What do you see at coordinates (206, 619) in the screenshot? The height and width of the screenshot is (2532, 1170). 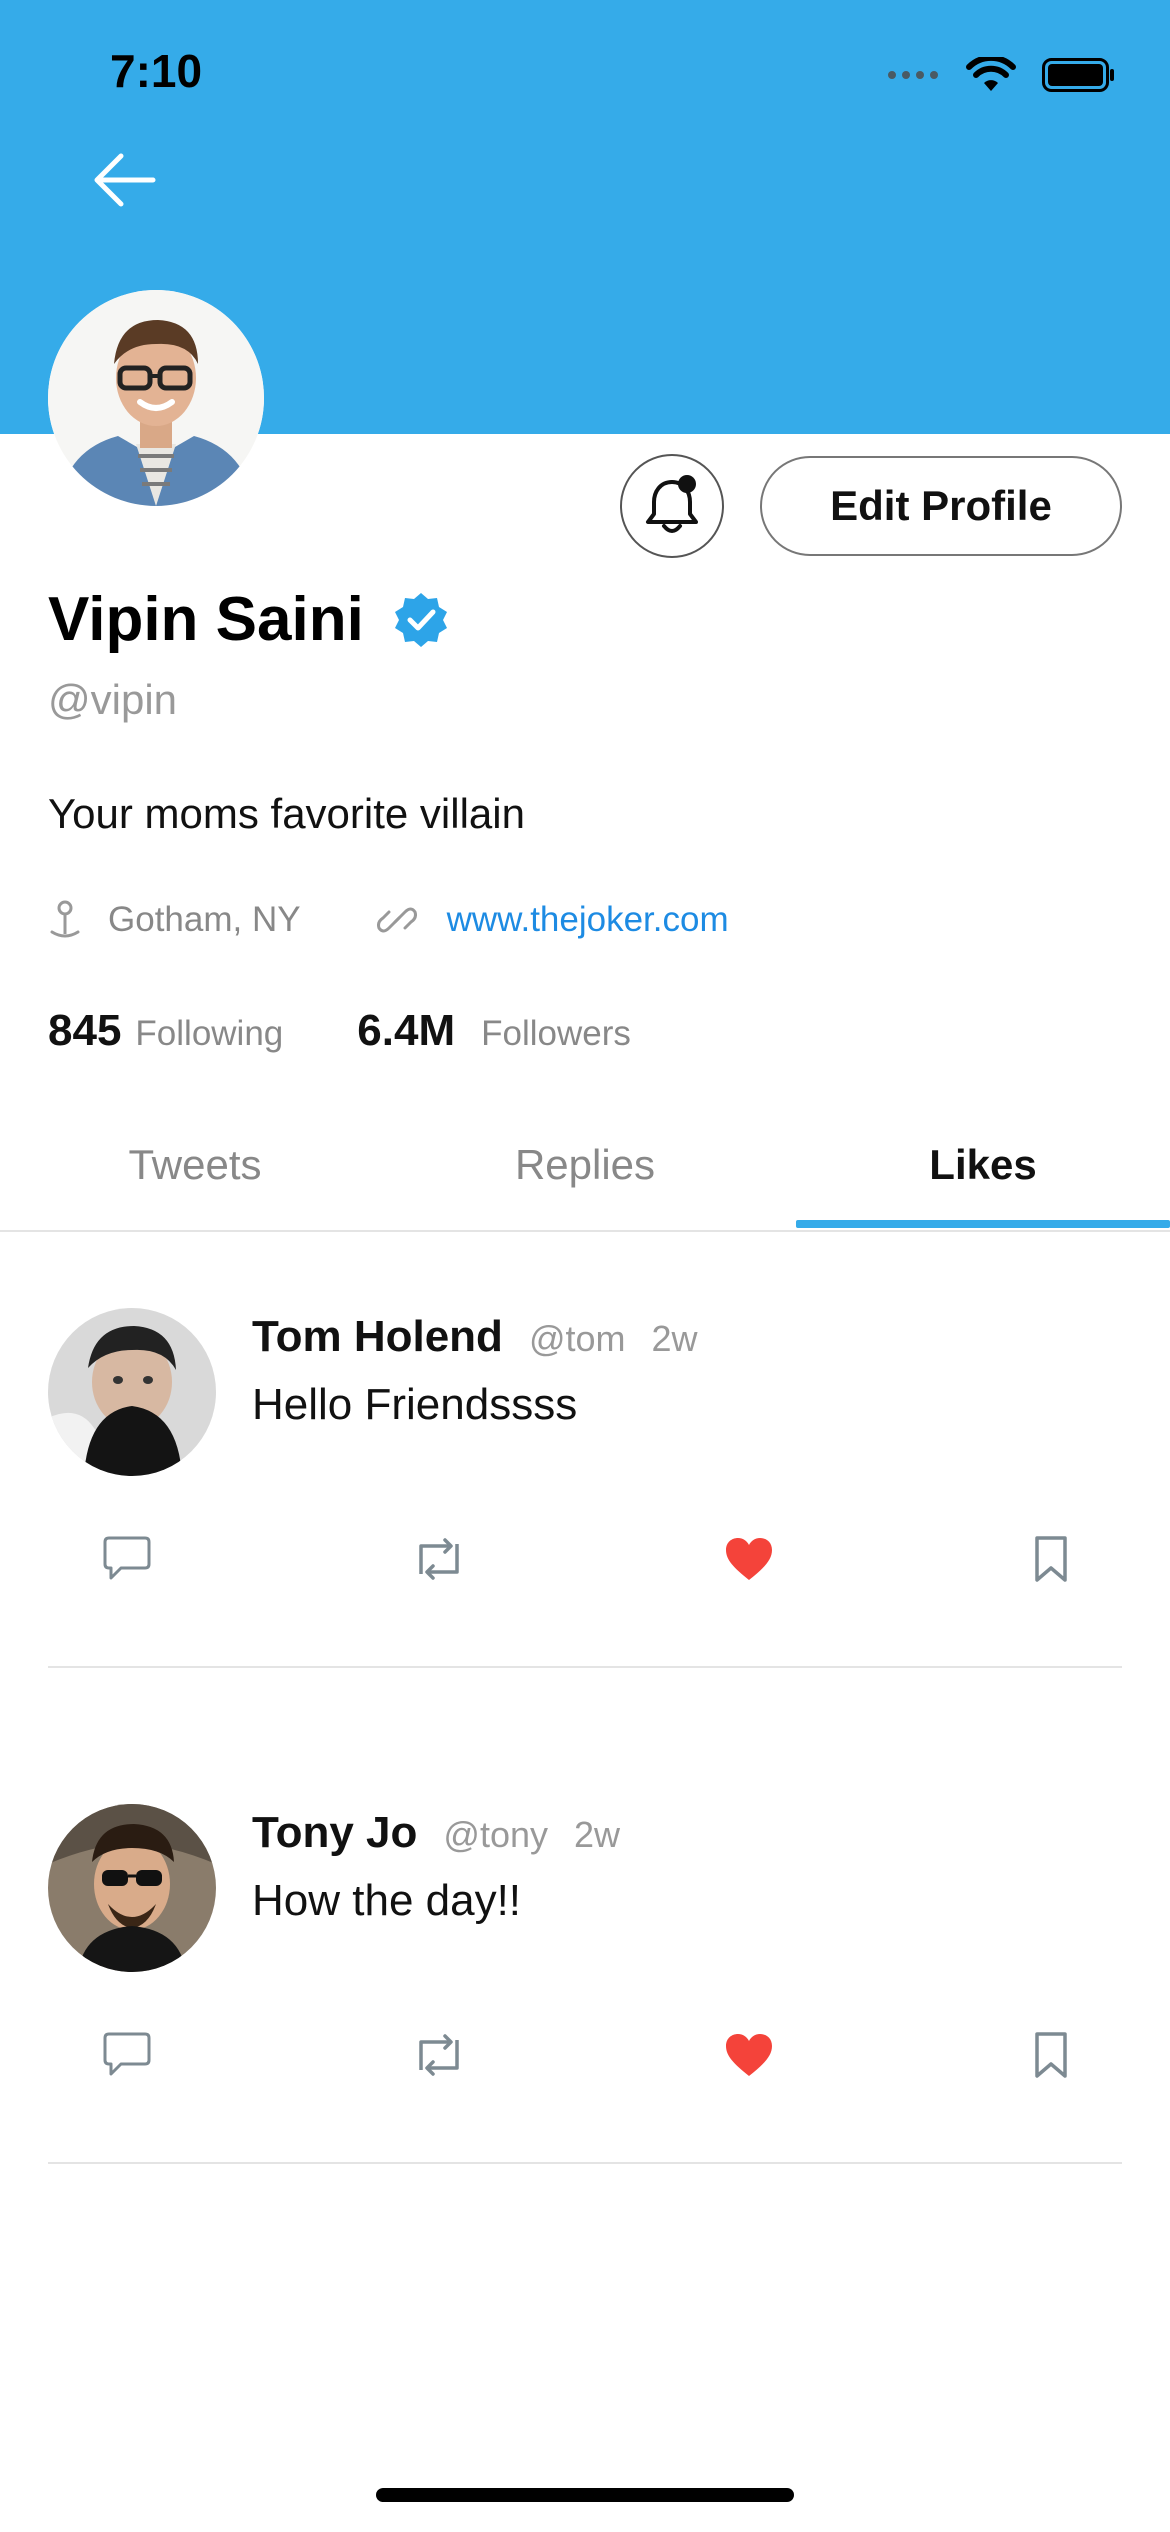 I see `profile-name: Vipin Saini` at bounding box center [206, 619].